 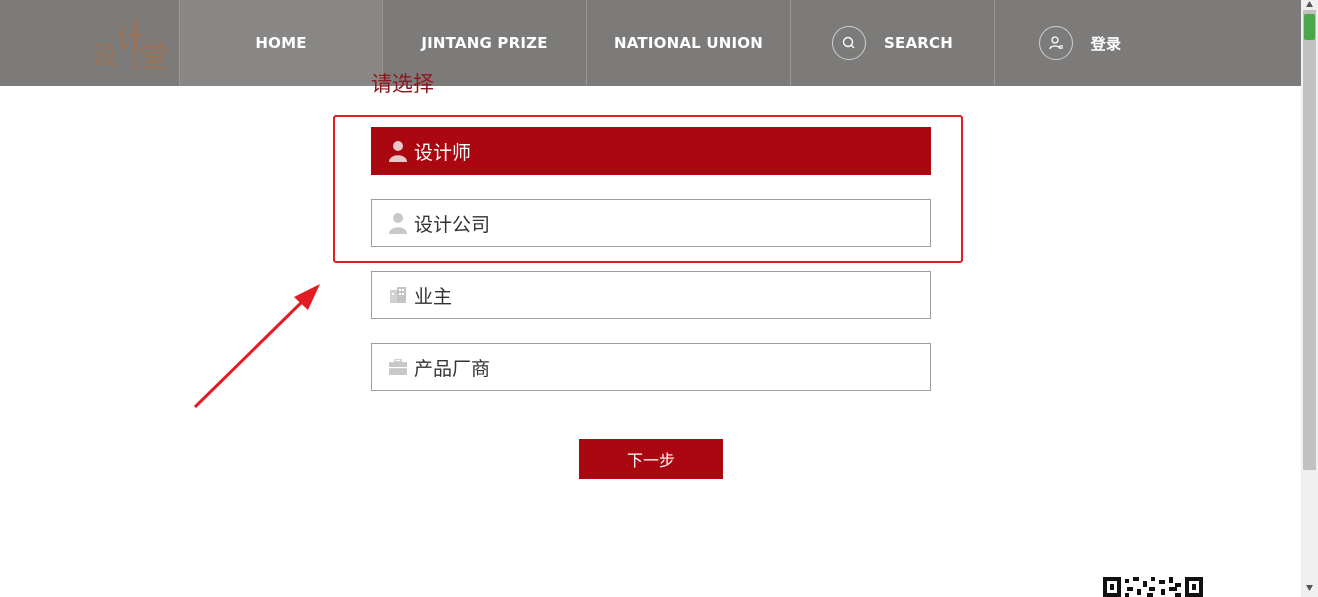 I want to click on page-heading: 请选择, so click(x=402, y=84).